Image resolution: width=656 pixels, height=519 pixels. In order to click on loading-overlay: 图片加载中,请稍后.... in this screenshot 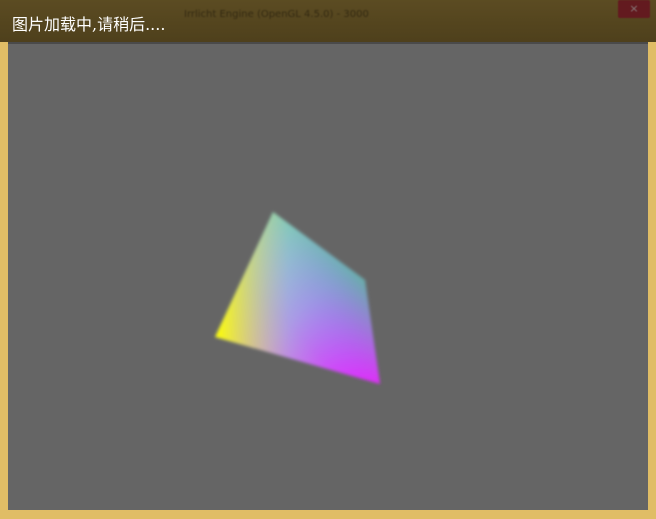, I will do `click(328, 21)`.